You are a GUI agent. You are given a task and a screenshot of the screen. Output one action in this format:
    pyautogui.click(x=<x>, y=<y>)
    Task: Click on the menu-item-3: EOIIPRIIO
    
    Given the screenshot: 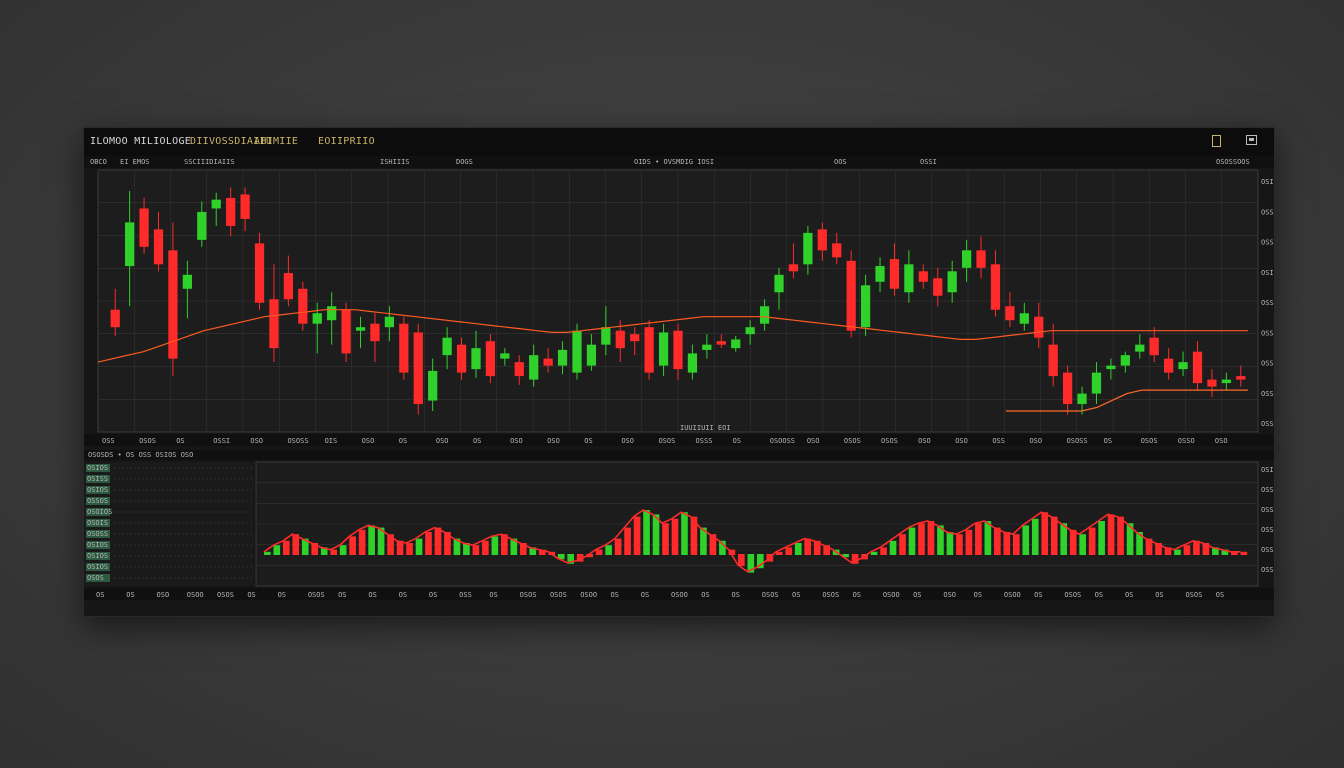 What is the action you would take?
    pyautogui.click(x=346, y=141)
    